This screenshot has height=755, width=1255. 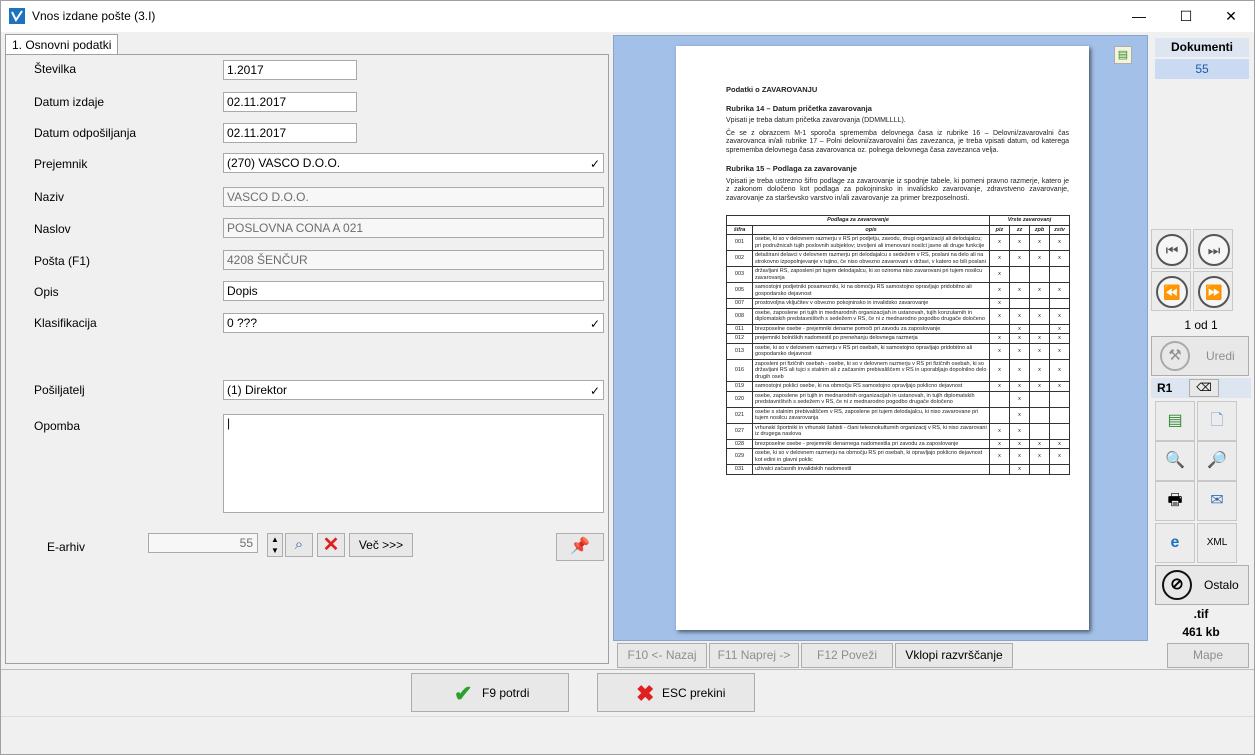 I want to click on datum-odposiljanja-input: 02.11.2017, so click(x=290, y=133).